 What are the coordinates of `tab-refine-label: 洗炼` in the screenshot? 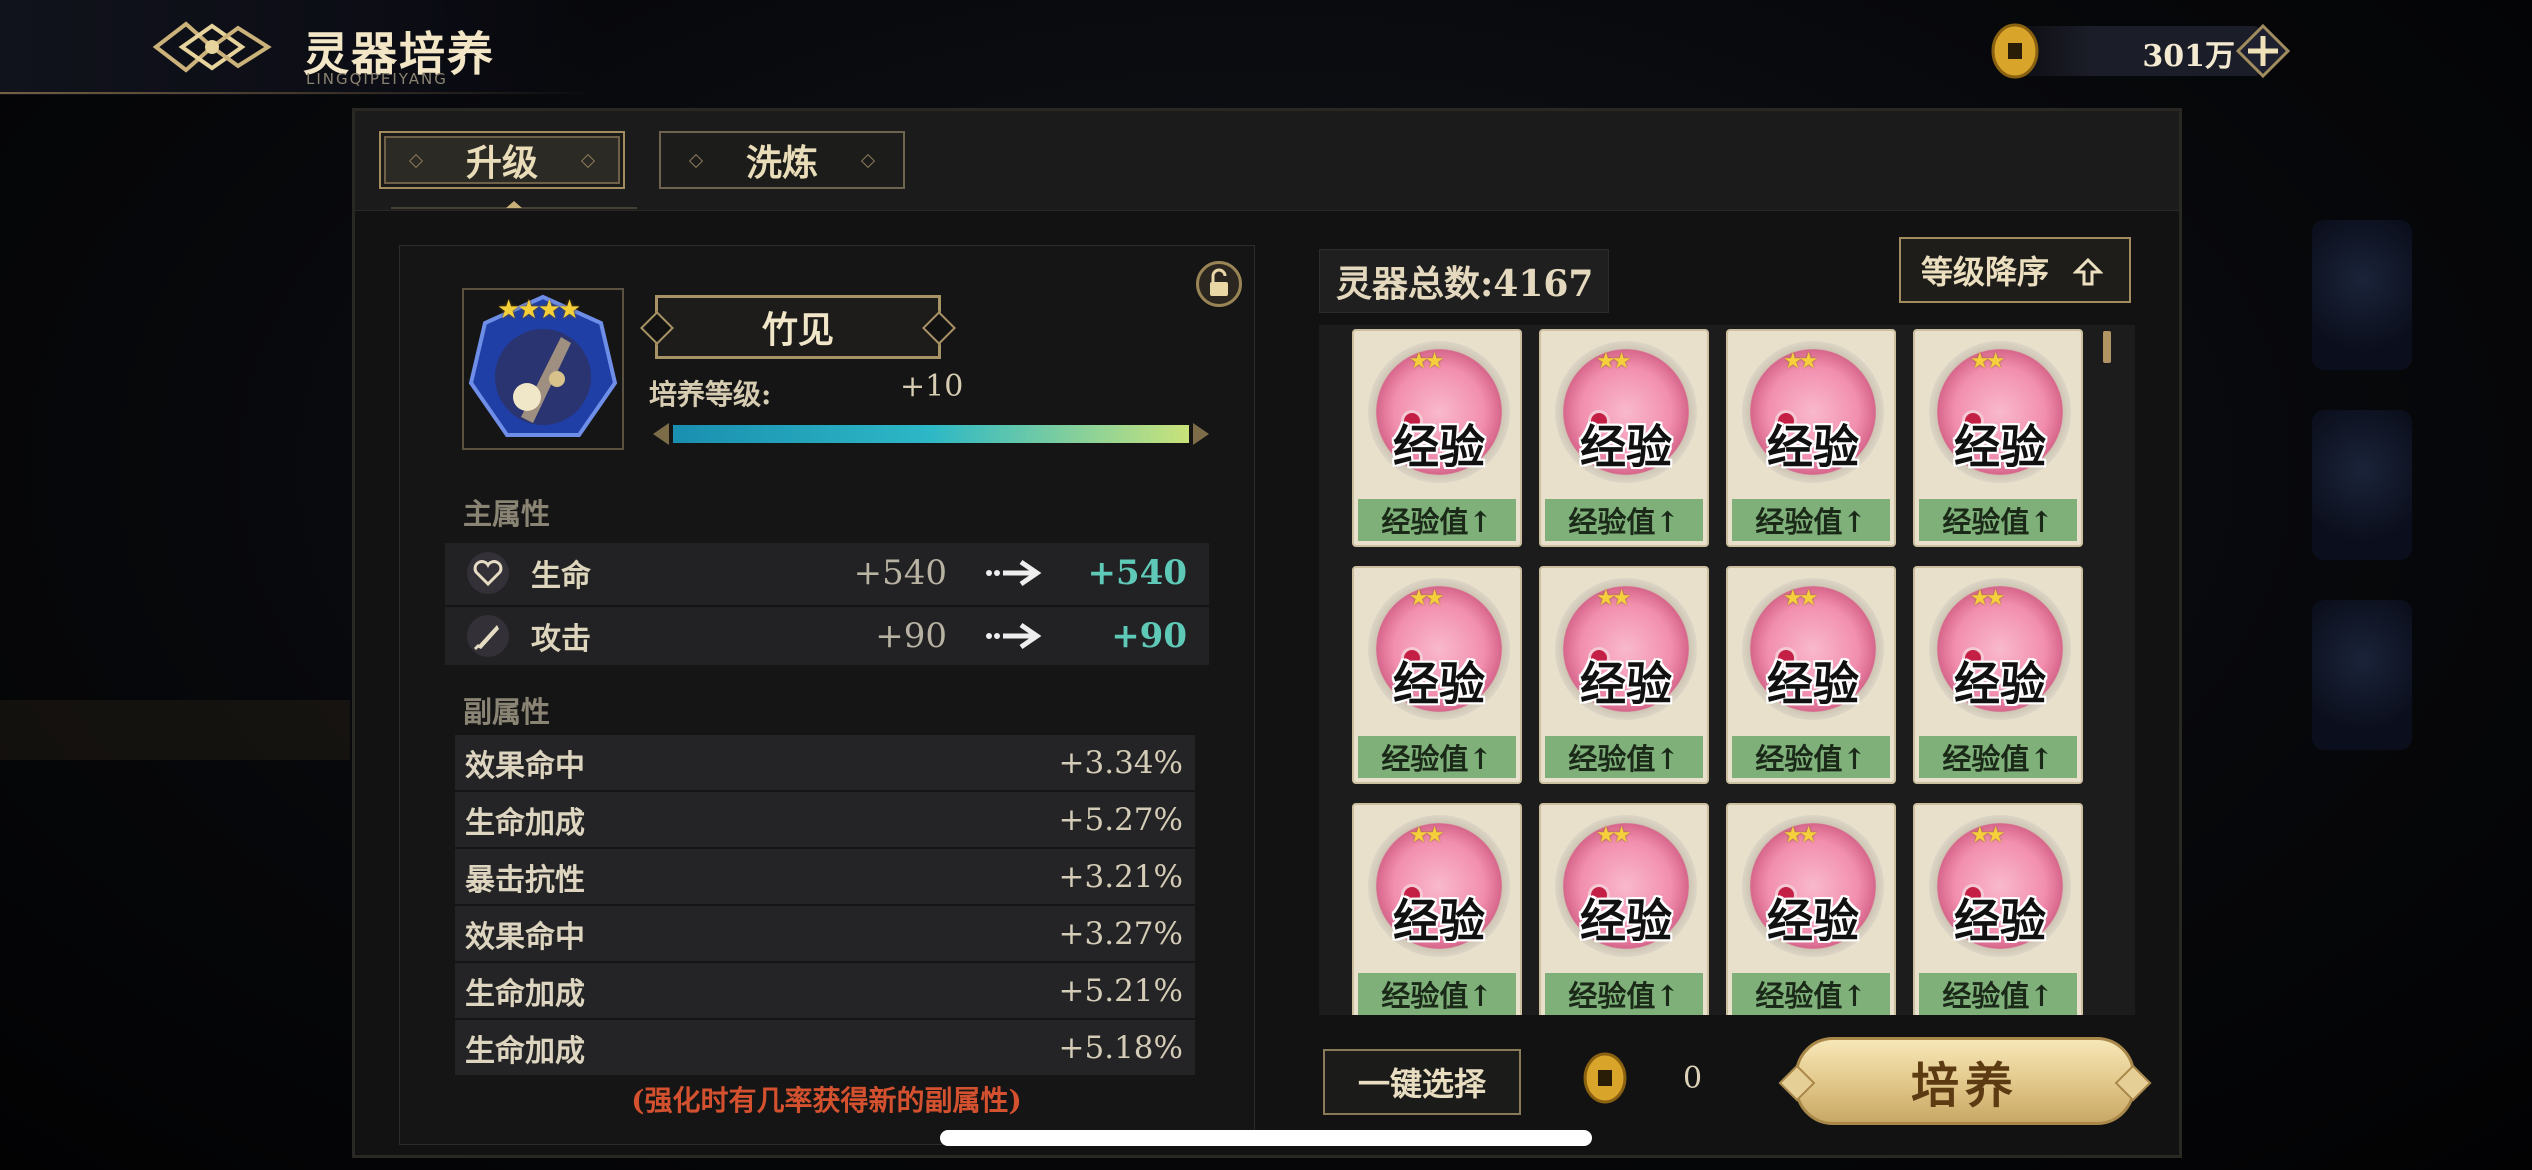 It's located at (781, 163).